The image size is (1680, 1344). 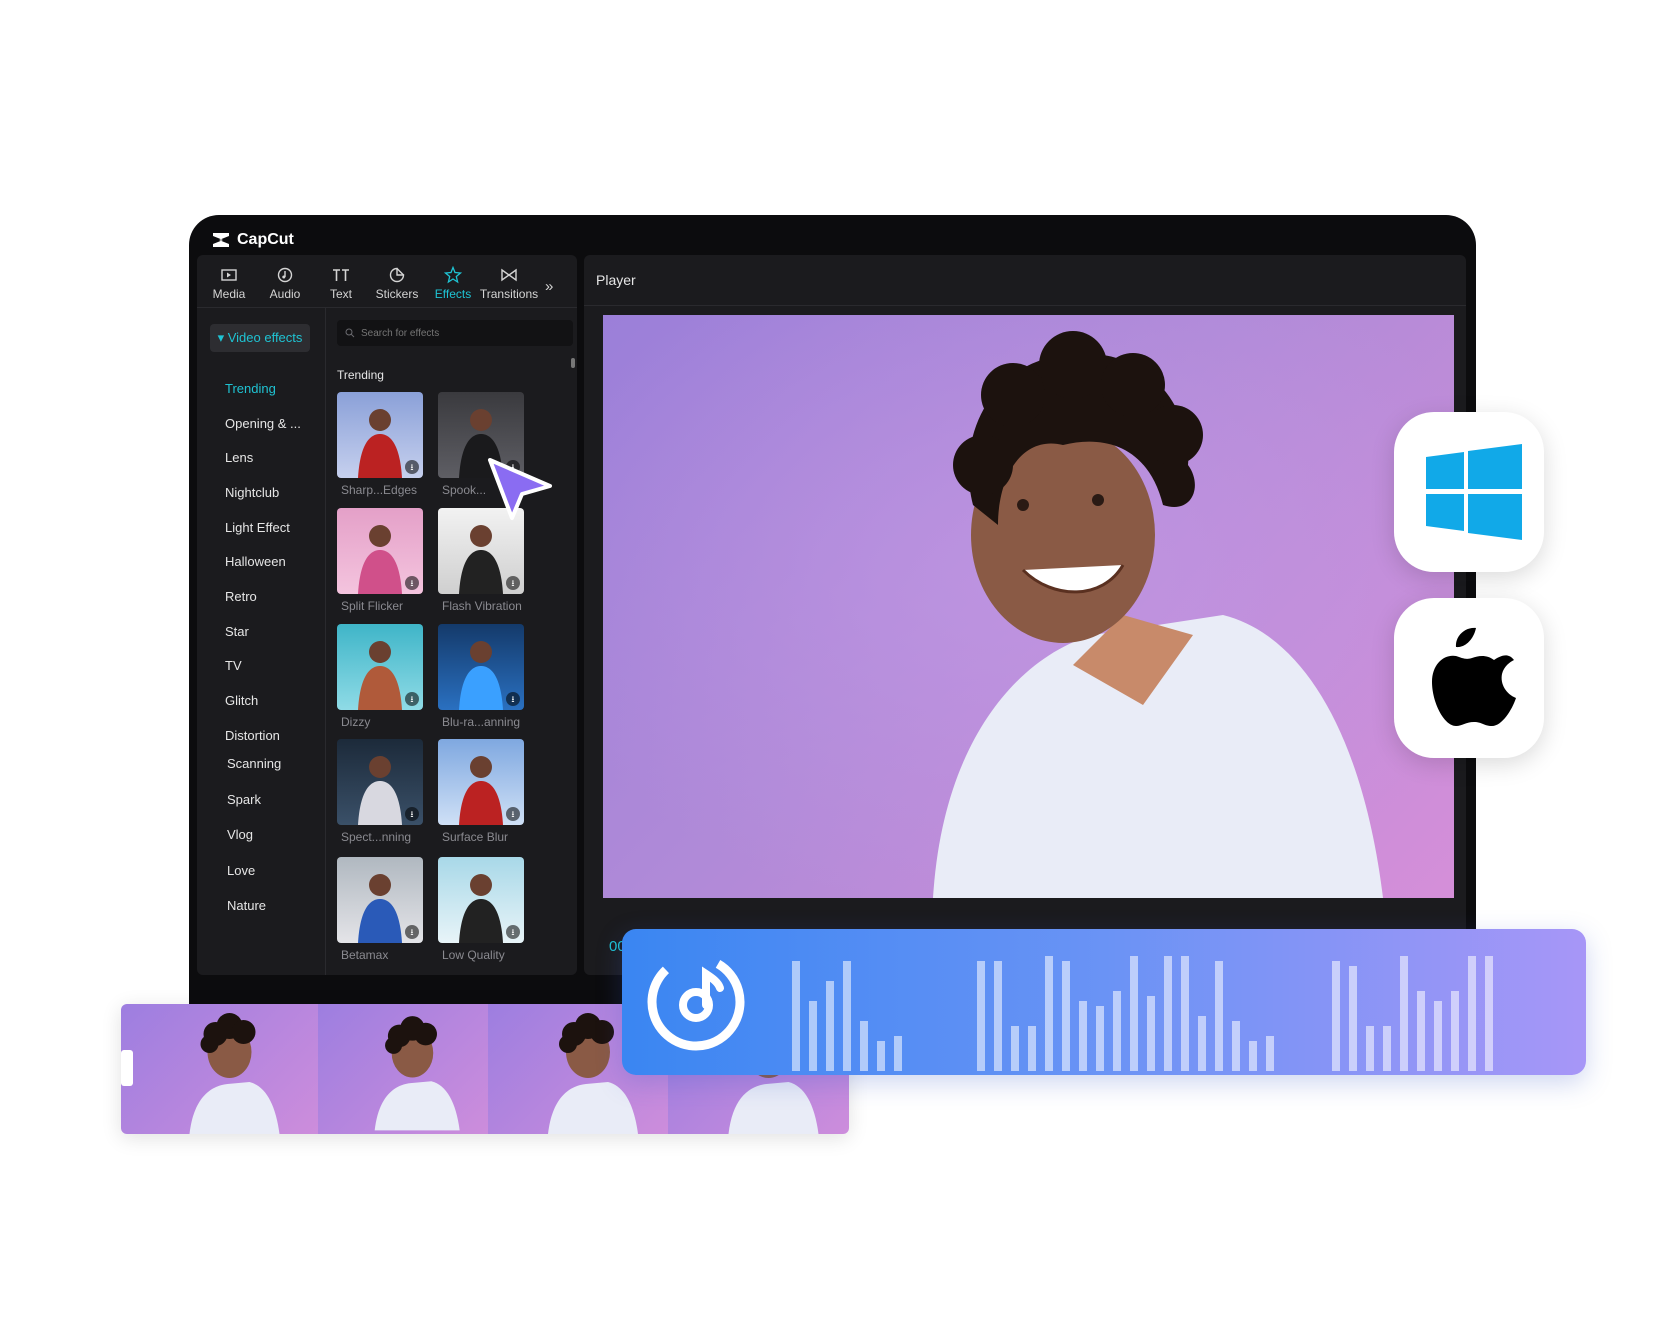 I want to click on category-item: TV, so click(x=233, y=665).